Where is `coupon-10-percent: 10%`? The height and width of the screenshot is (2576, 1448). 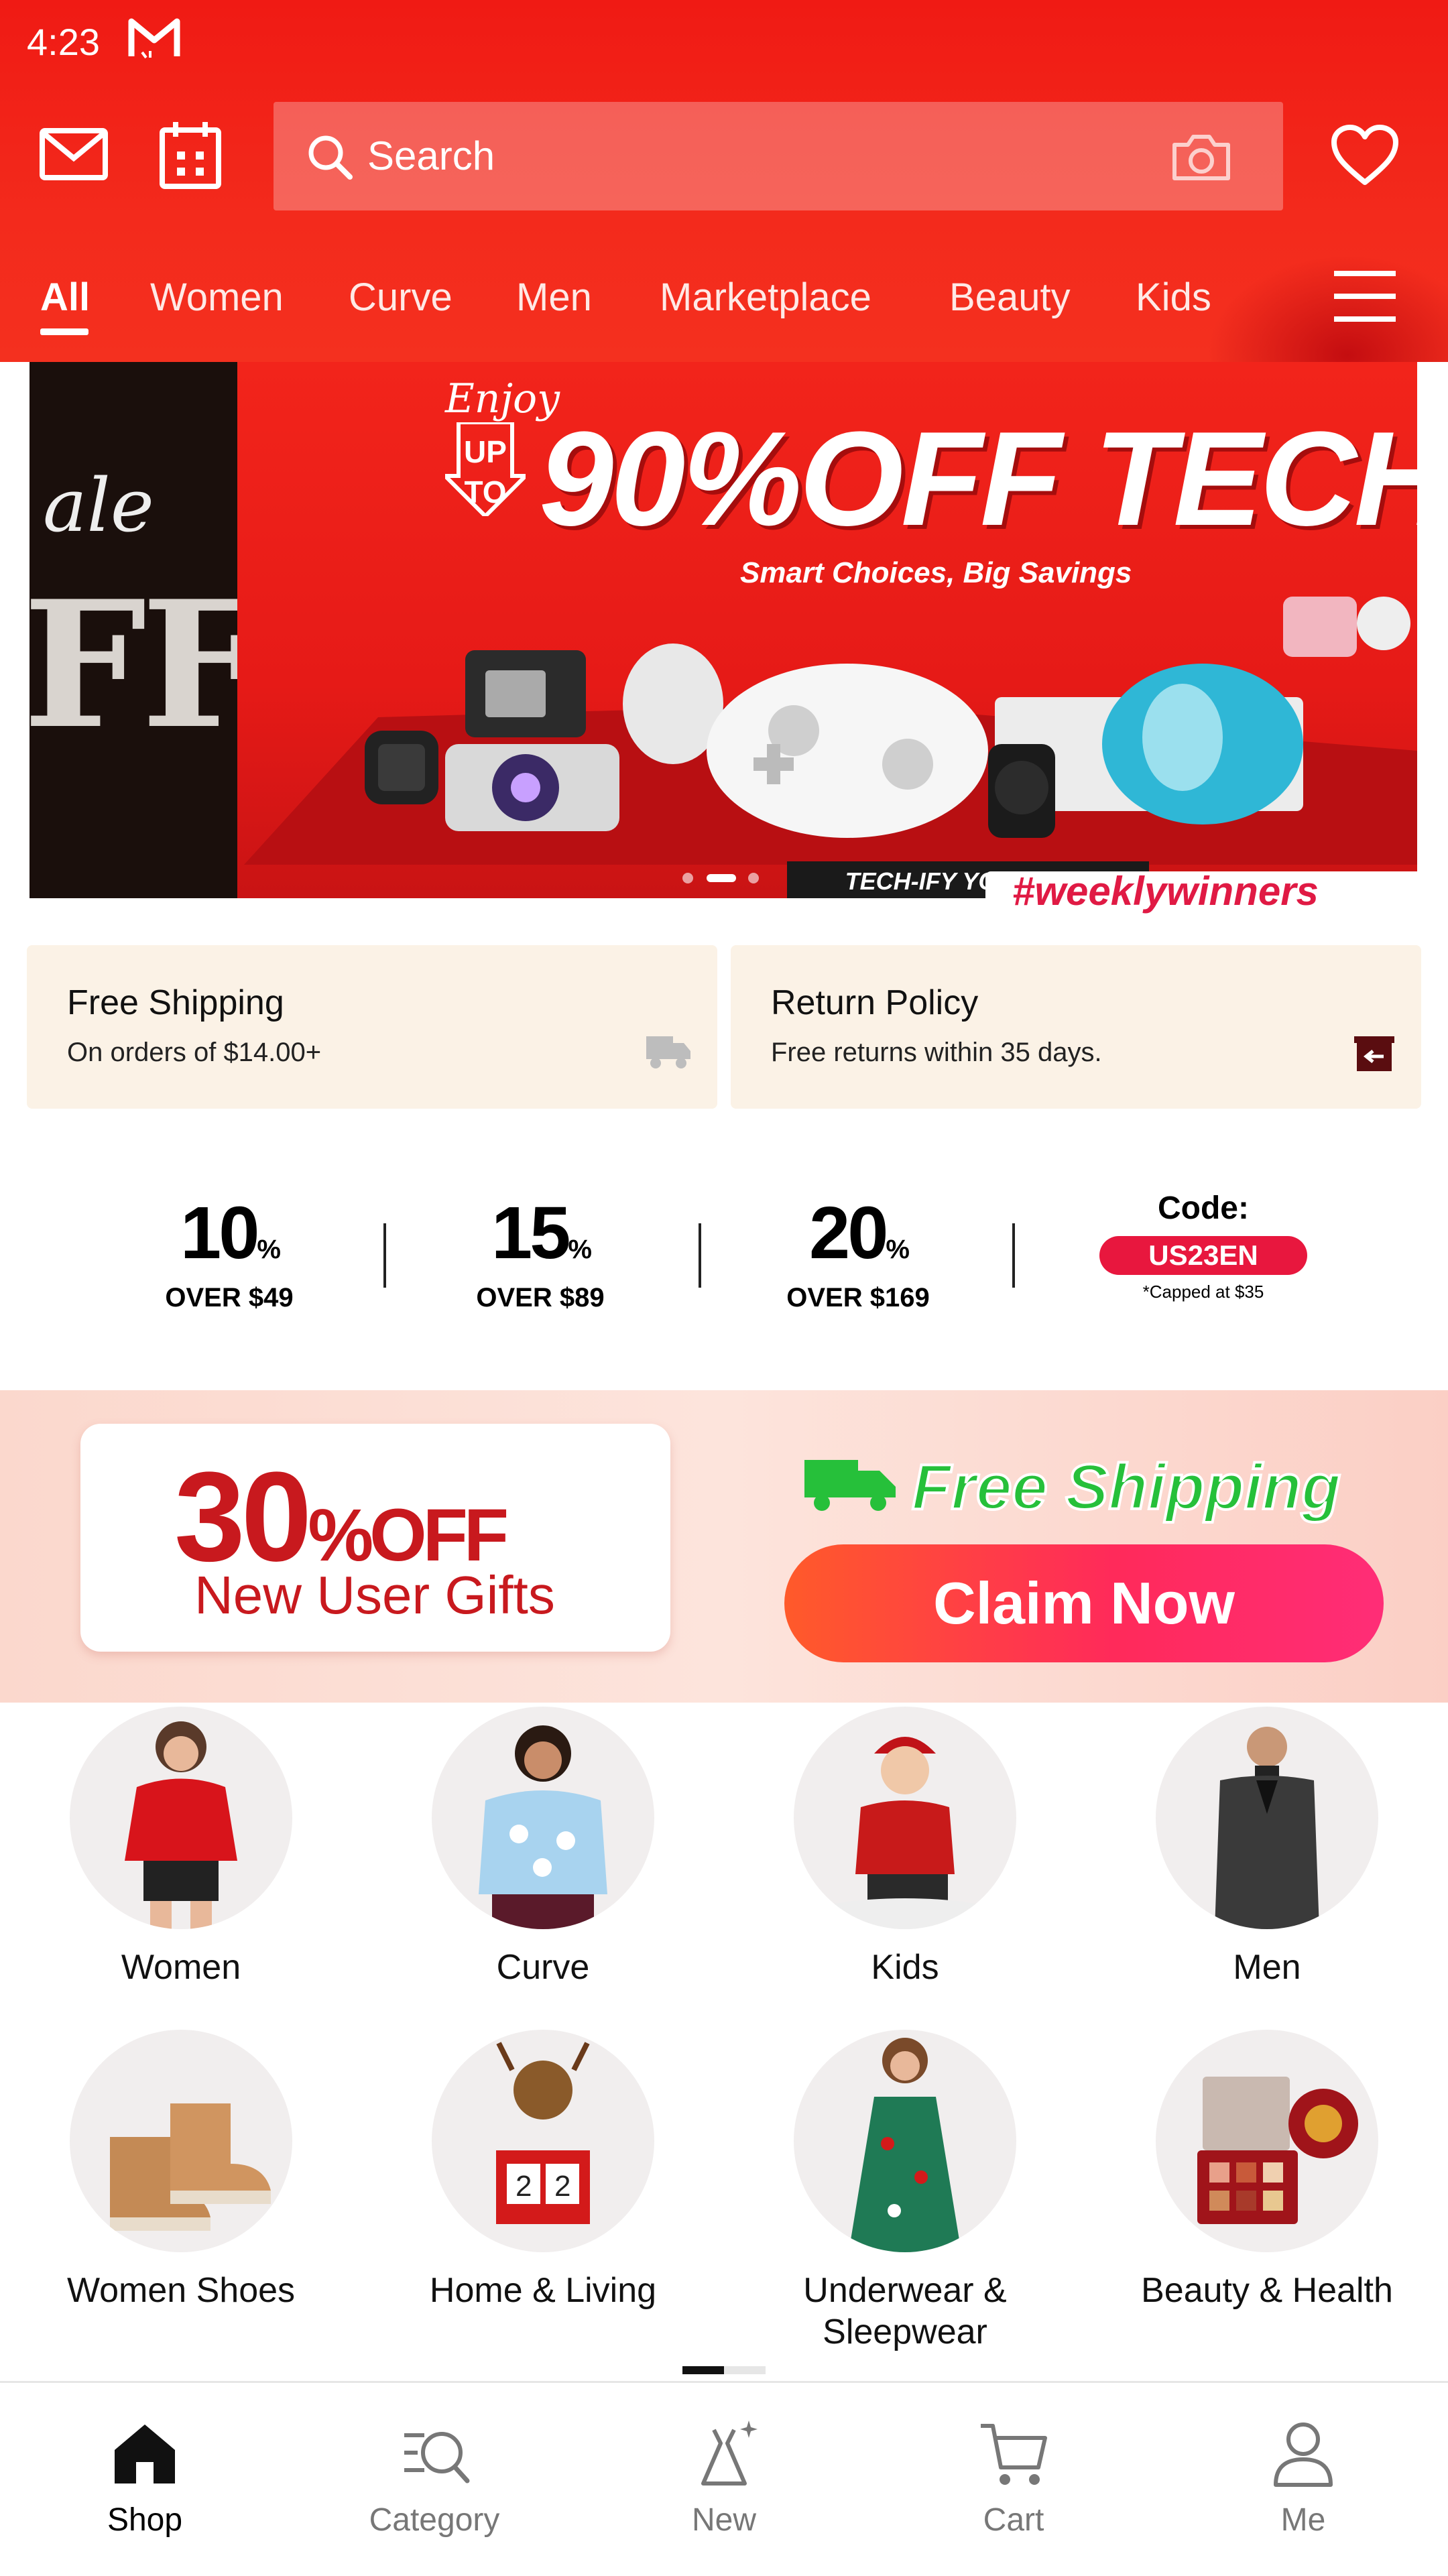
coupon-10-percent: 10% is located at coordinates (229, 1240).